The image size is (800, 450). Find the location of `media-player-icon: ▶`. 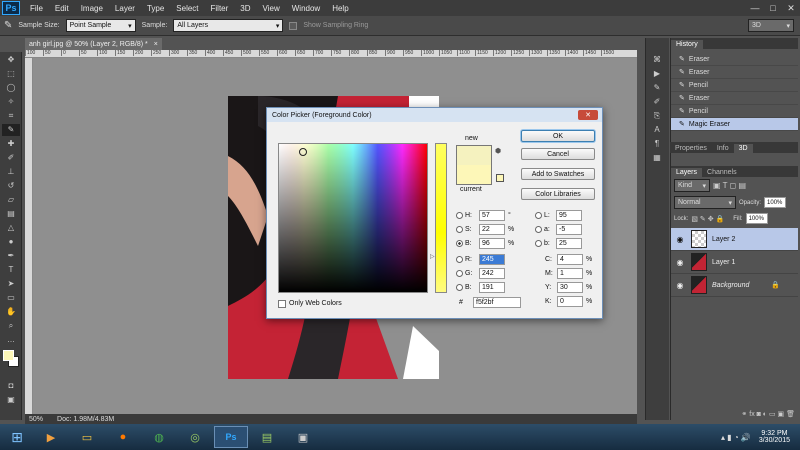

media-player-icon: ▶ is located at coordinates (51, 437).